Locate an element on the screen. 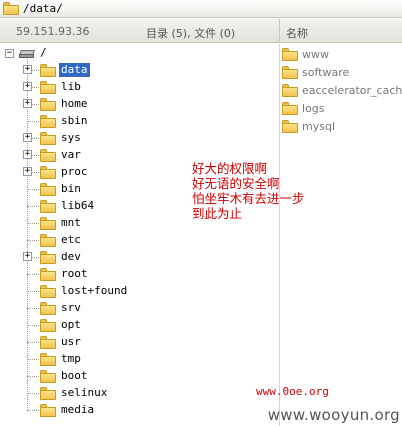 The height and width of the screenshot is (426, 402). tree-item-lib: lib is located at coordinates (61, 87).